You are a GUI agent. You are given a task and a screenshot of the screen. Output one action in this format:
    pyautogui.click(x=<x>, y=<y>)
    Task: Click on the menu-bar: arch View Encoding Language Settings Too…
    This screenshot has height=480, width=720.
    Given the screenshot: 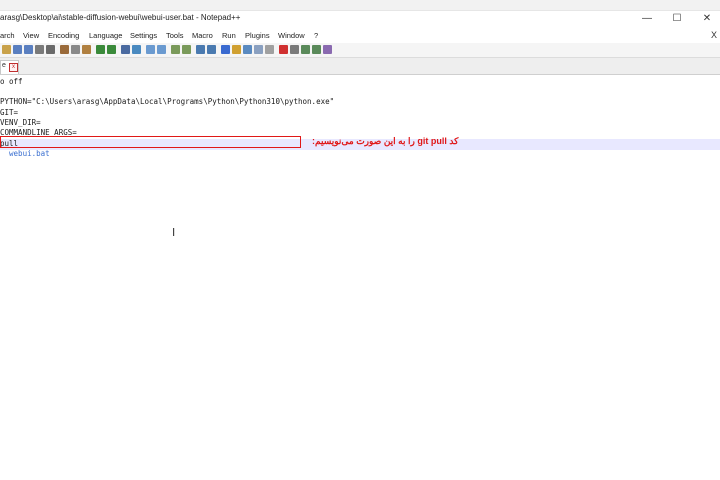 What is the action you would take?
    pyautogui.click(x=360, y=36)
    